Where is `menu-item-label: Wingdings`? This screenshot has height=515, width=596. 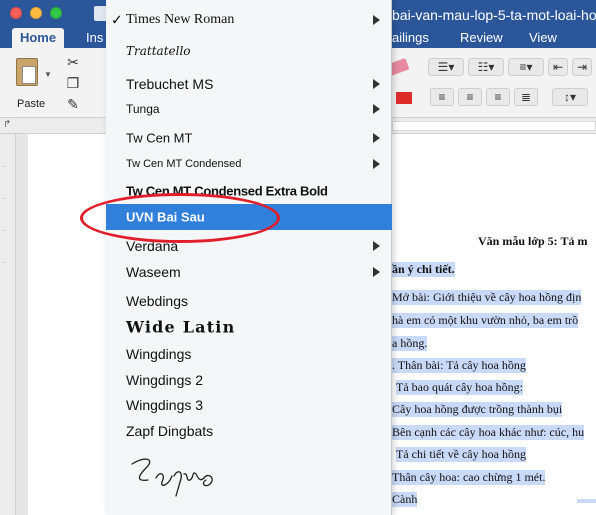
menu-item-label: Wingdings is located at coordinates (159, 354).